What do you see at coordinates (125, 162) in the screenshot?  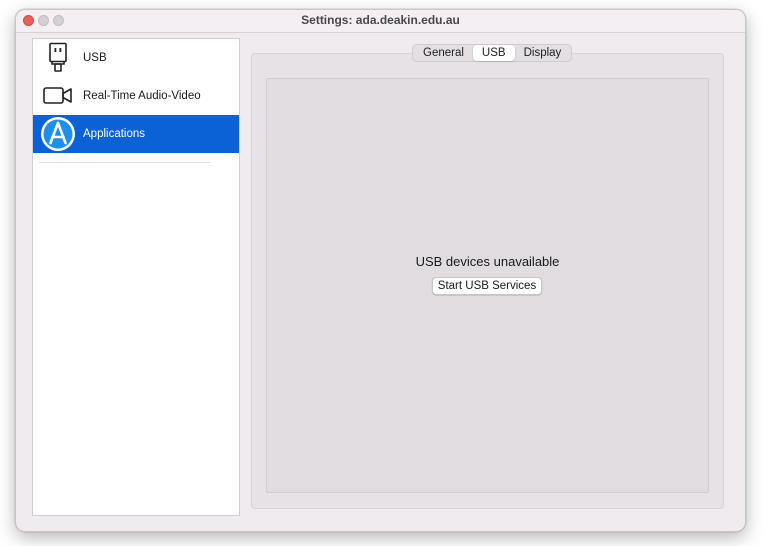 I see `sidebar-divider` at bounding box center [125, 162].